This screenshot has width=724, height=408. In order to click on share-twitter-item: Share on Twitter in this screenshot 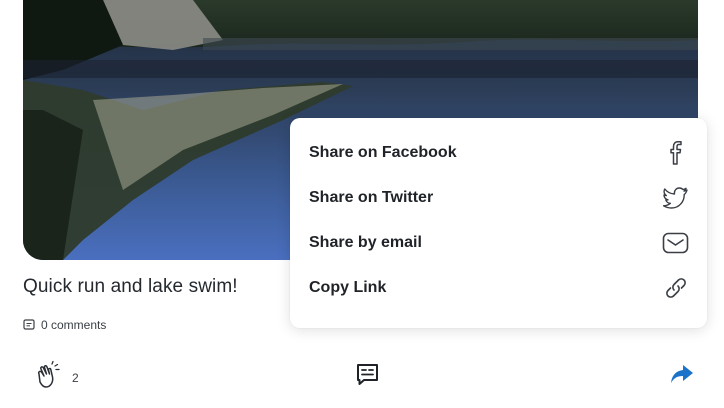, I will do `click(498, 197)`.